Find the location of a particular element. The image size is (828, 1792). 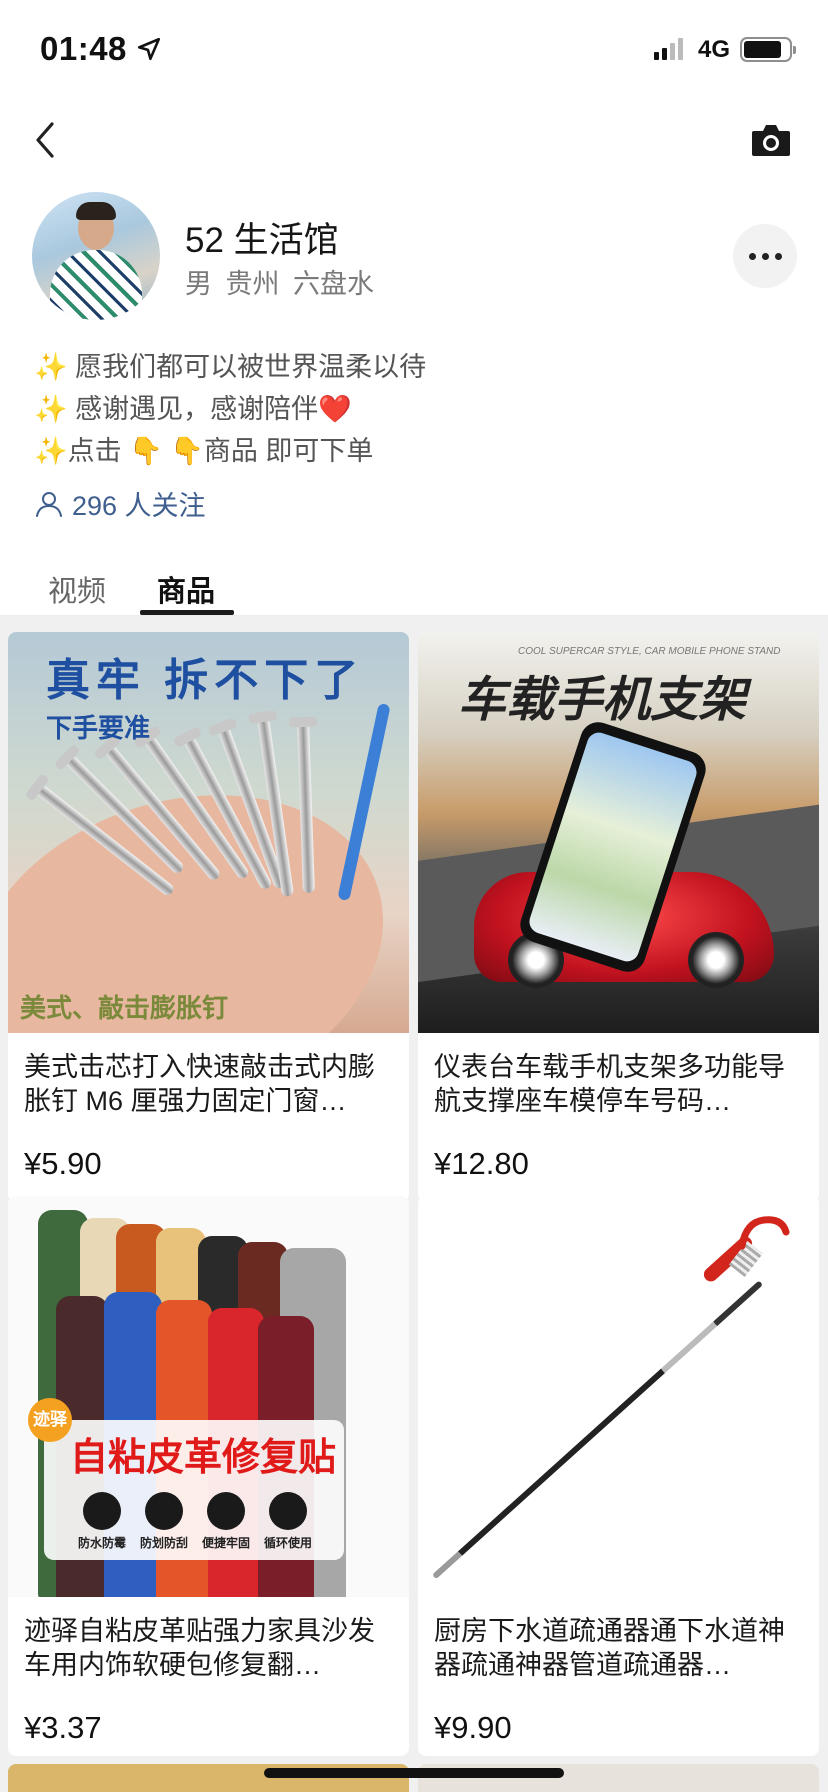

feature-waterproof: 防水防霉 is located at coordinates (102, 1521).